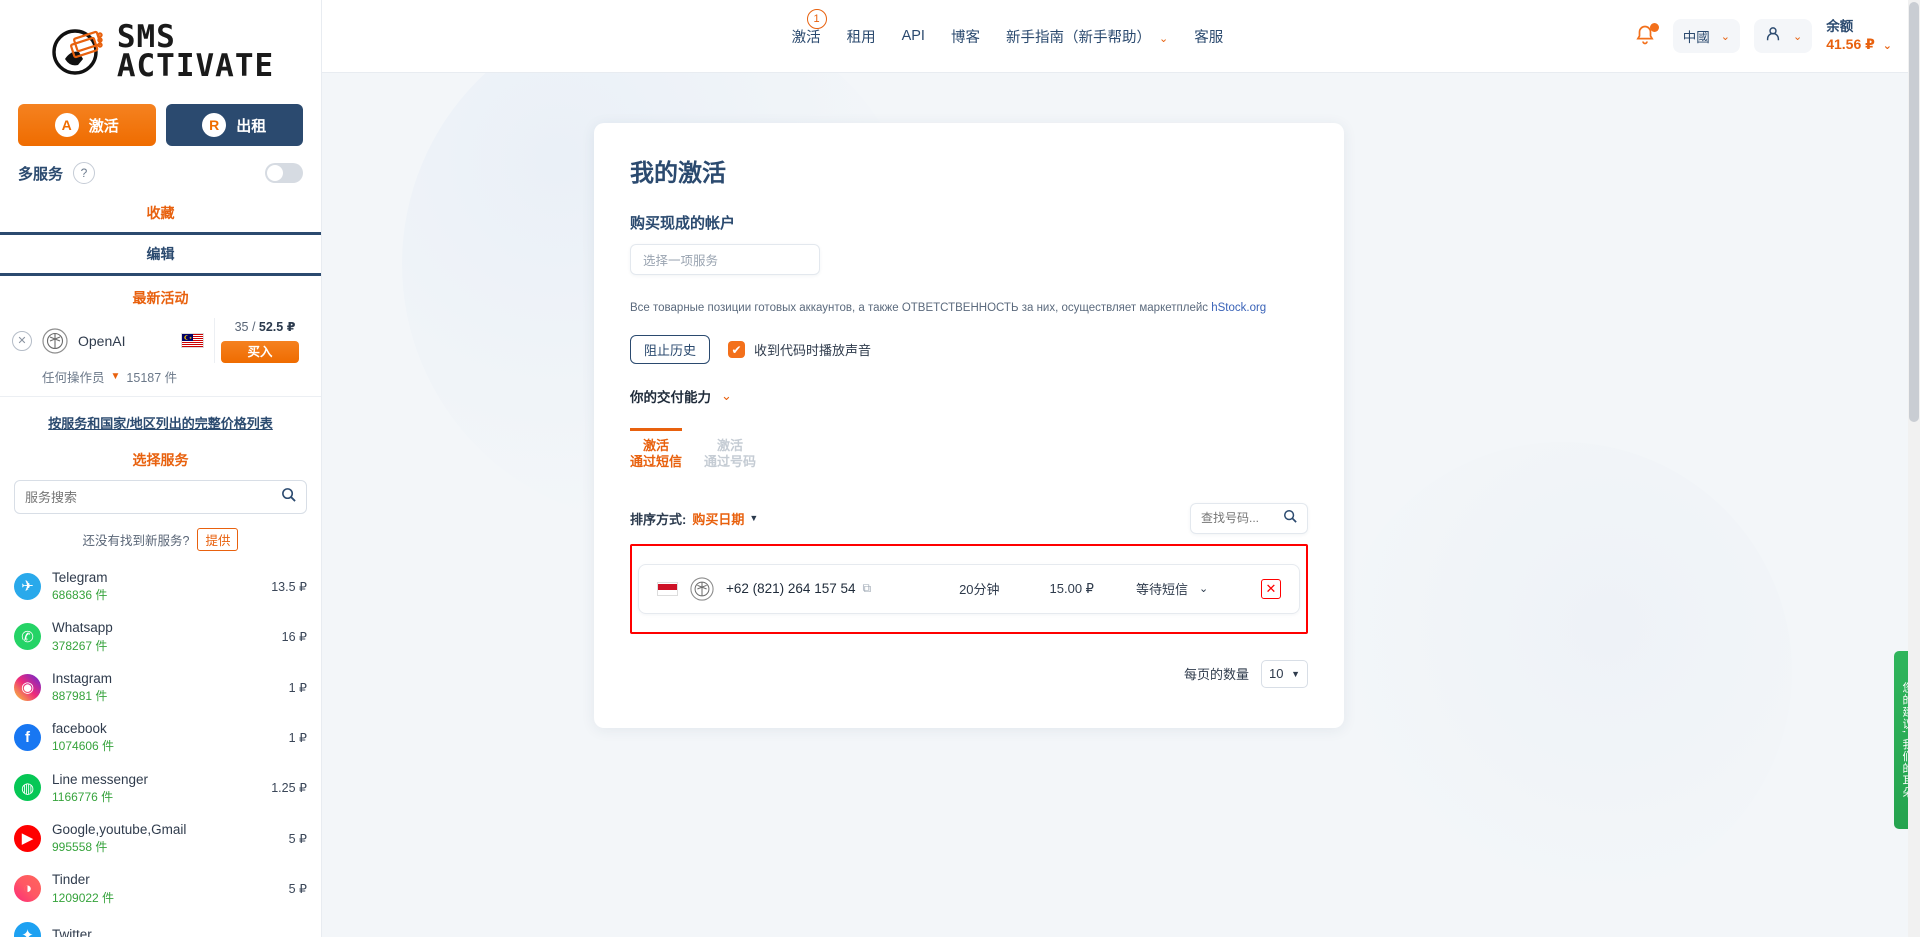  I want to click on top-bar-right: 中國 ⌄ ⌄ 余额 41.56 ₽ ⌄, so click(1776, 36).